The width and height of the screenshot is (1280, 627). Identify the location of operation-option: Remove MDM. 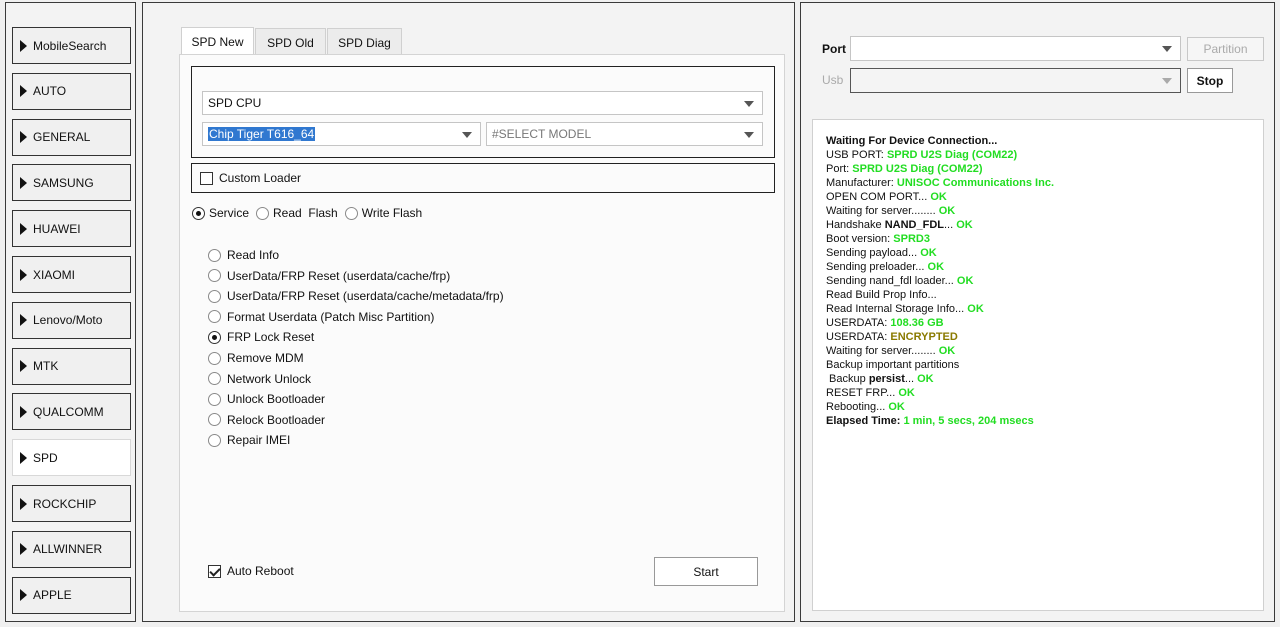
(256, 358).